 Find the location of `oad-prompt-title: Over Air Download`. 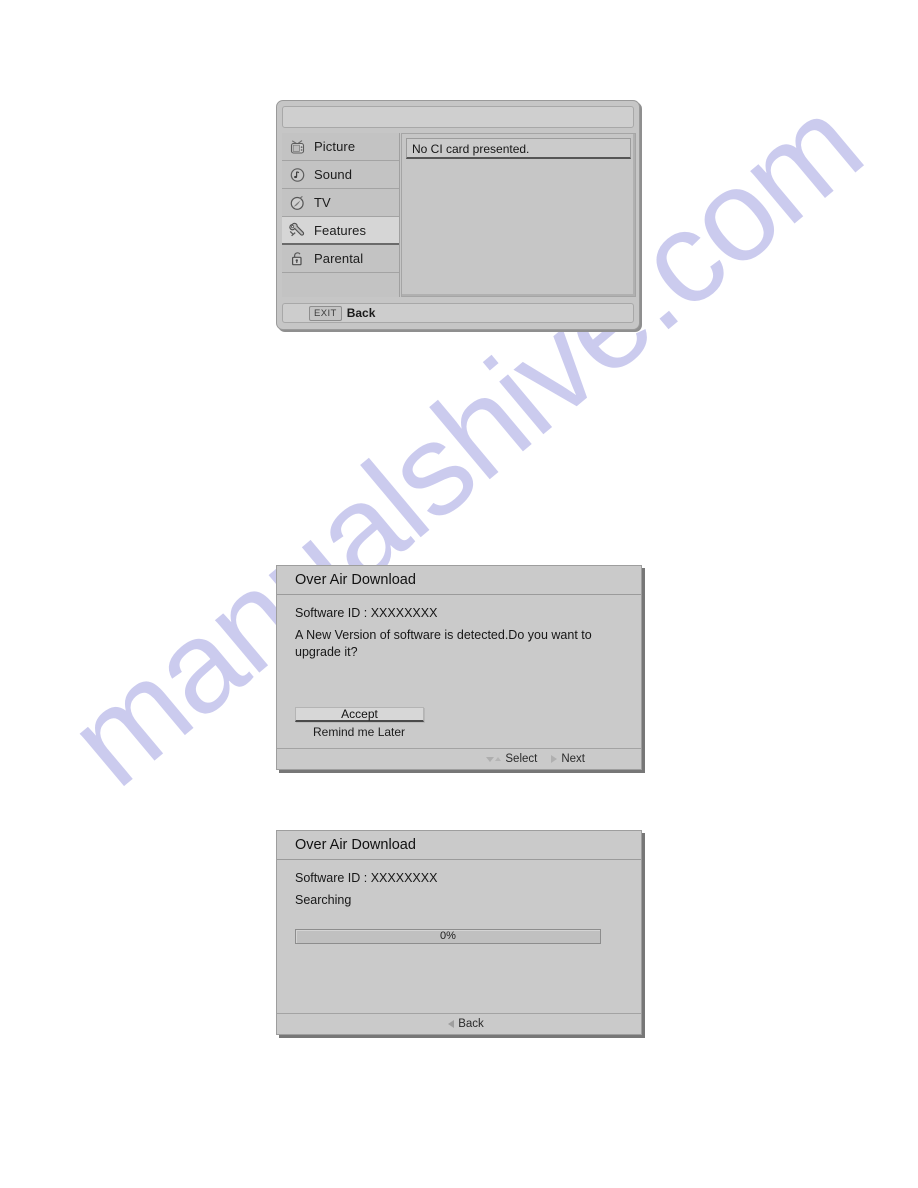

oad-prompt-title: Over Air Download is located at coordinates (459, 580).